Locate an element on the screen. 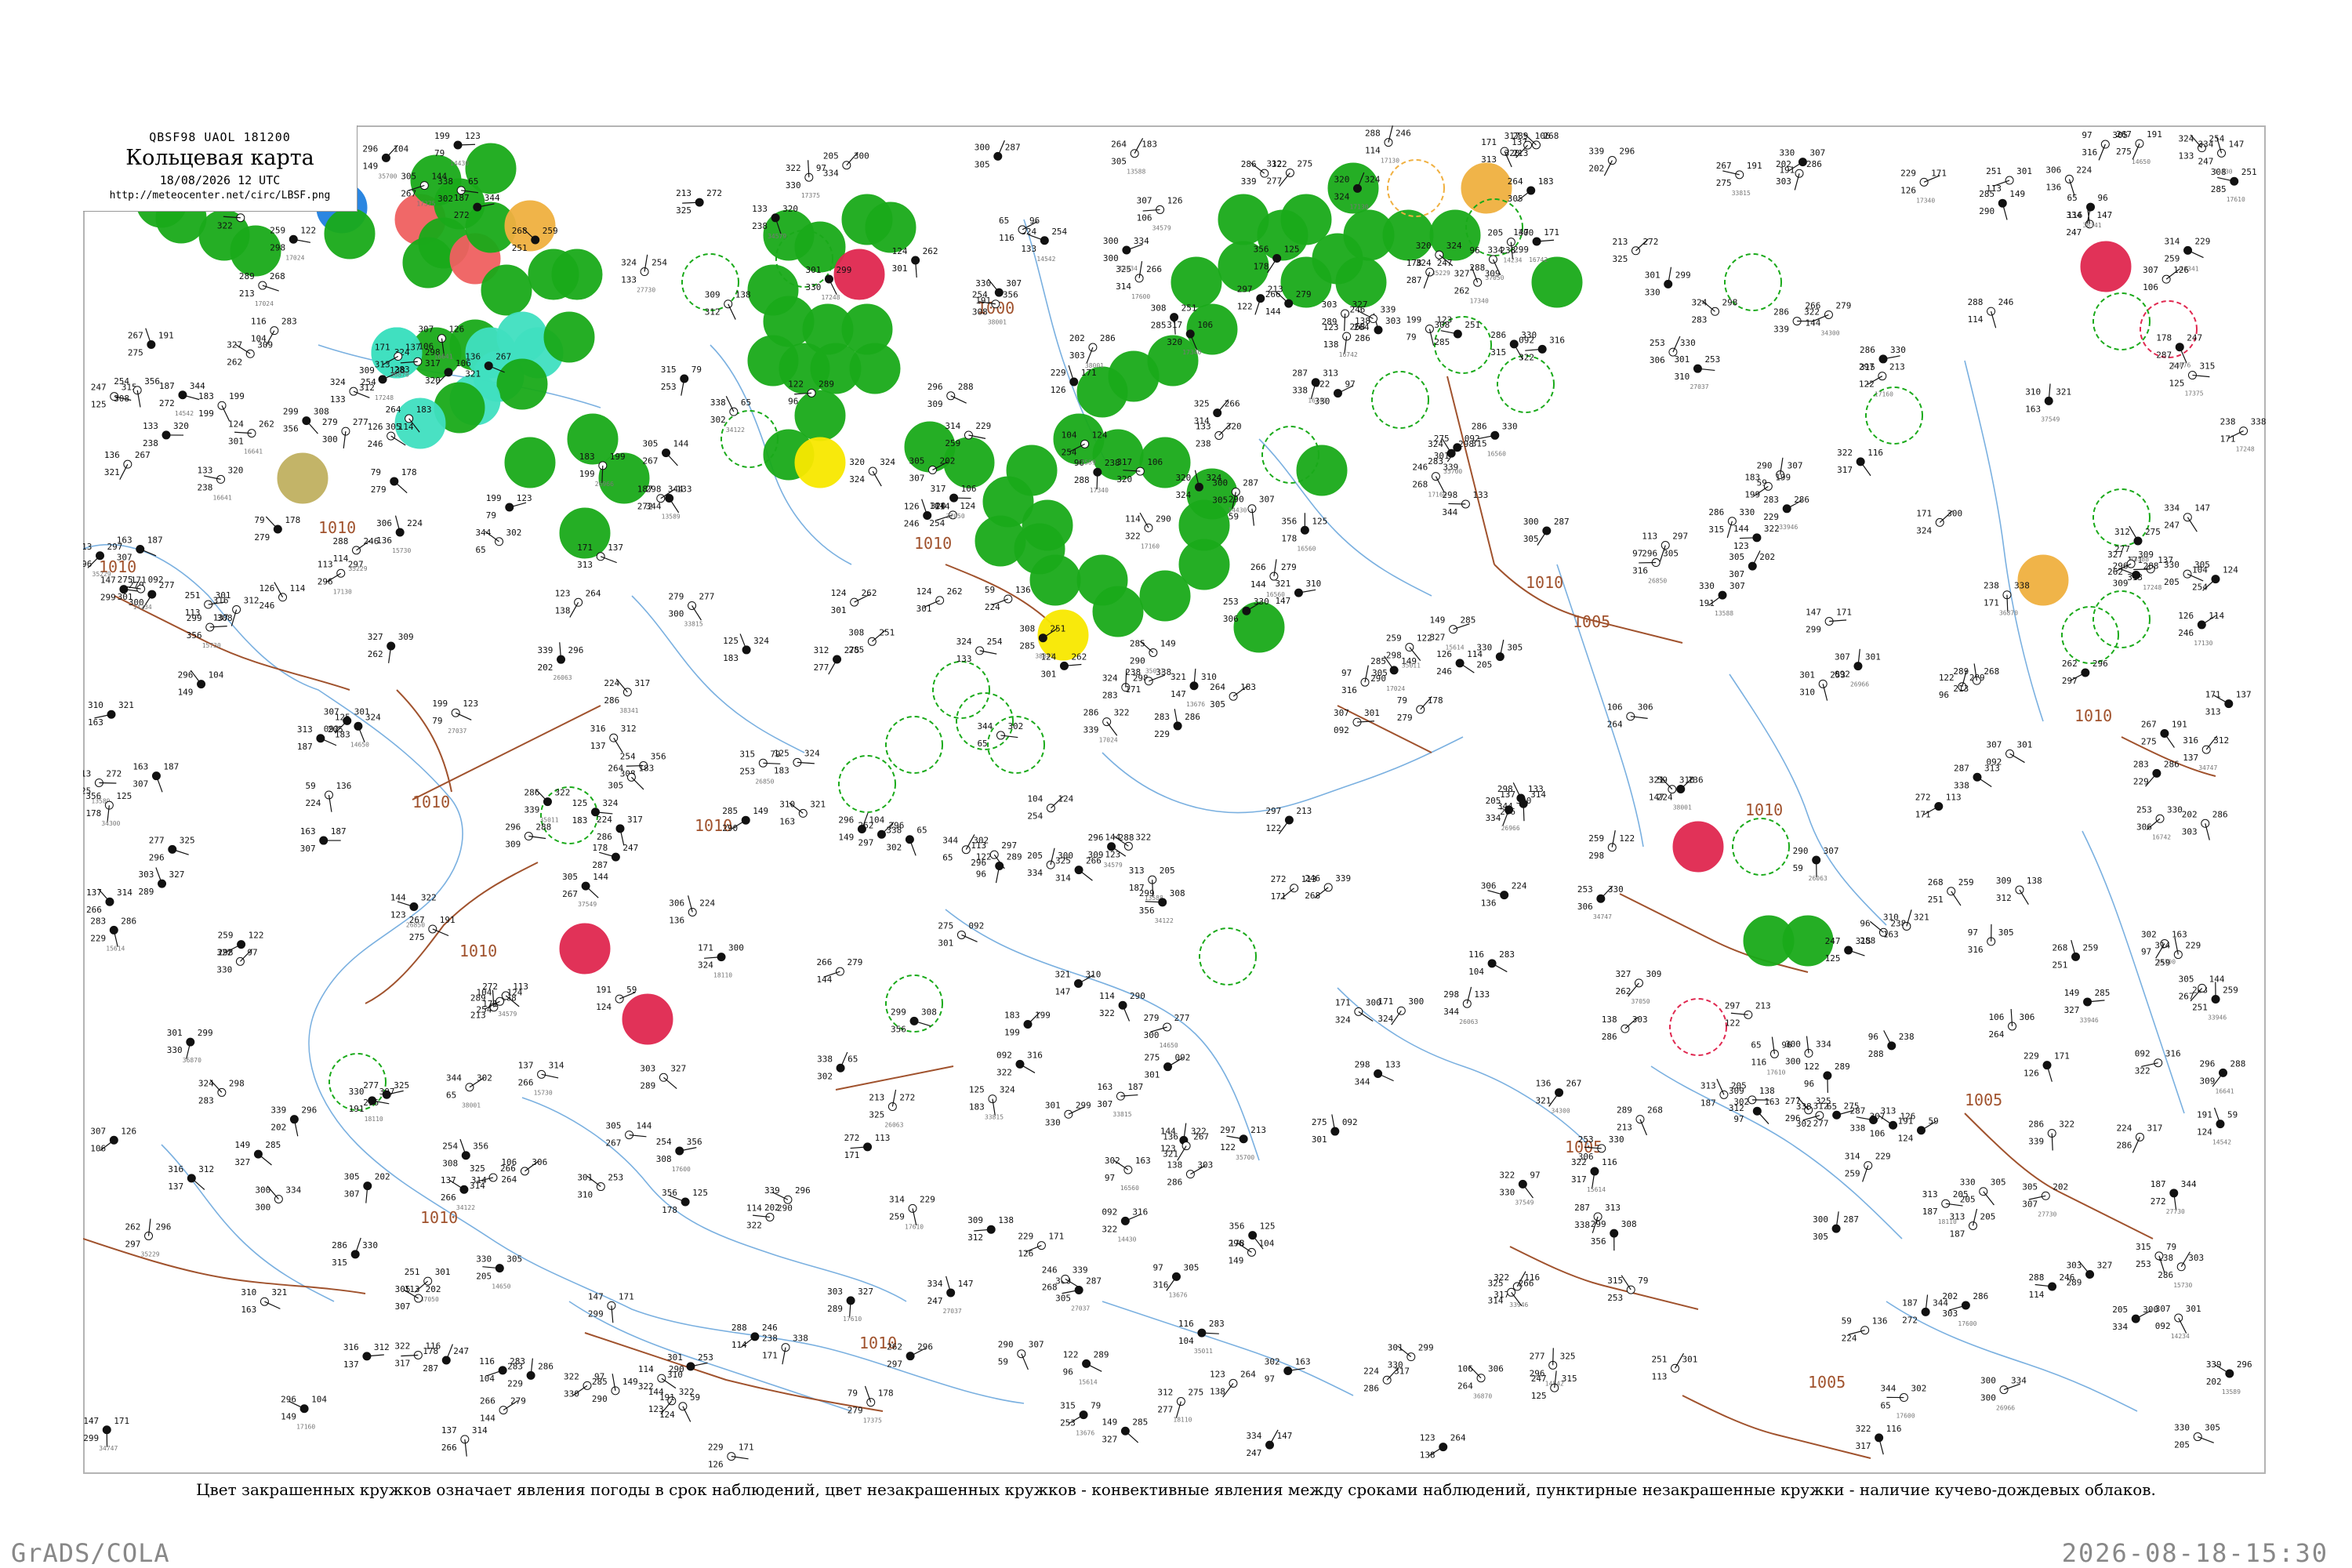 The width and height of the screenshot is (2352, 1568). station-reading: 092 is located at coordinates (331, 729).